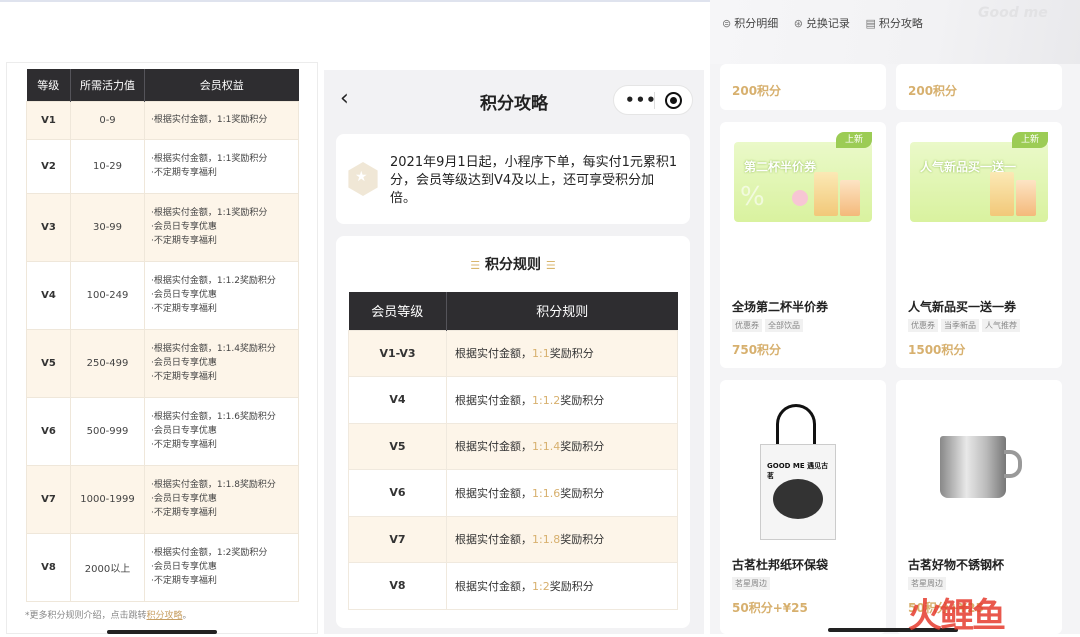 The width and height of the screenshot is (1080, 637). Describe the element at coordinates (979, 245) in the screenshot. I see `product-card: 人气新品买一送一 上新 人气新品买一送一券 优惠券 当季新品 人气推荐 1500积分` at that location.